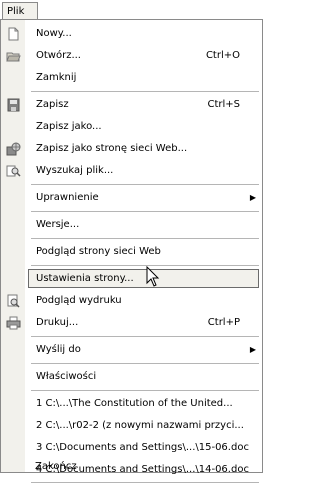 This screenshot has width=320, height=483. What do you see at coordinates (56, 466) in the screenshot?
I see `menu-item-label: Zakończ` at bounding box center [56, 466].